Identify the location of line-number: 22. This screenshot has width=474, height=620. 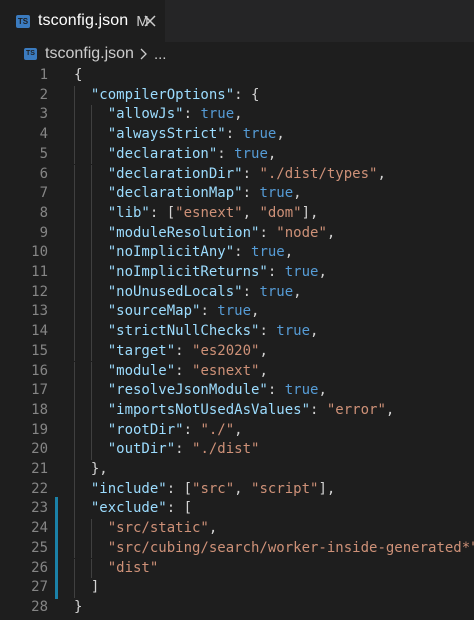
(39, 488).